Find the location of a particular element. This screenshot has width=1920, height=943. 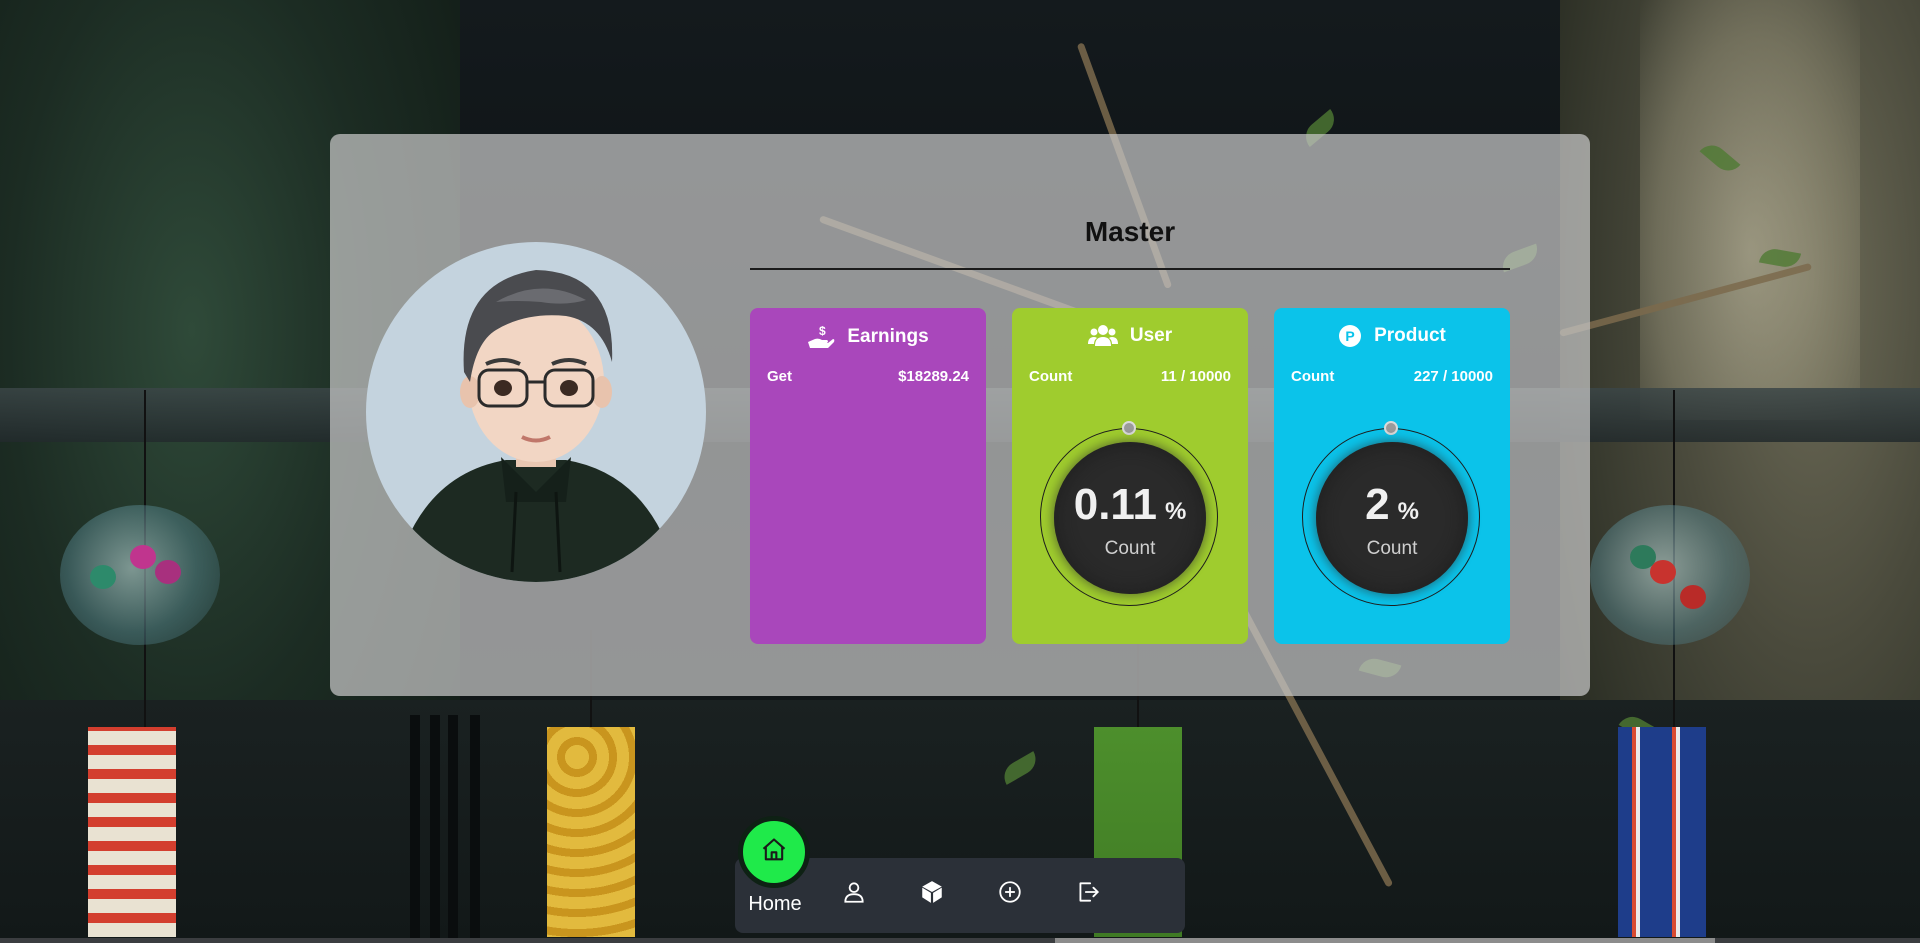

product-row-value: 227 / 10000 is located at coordinates (1453, 376).